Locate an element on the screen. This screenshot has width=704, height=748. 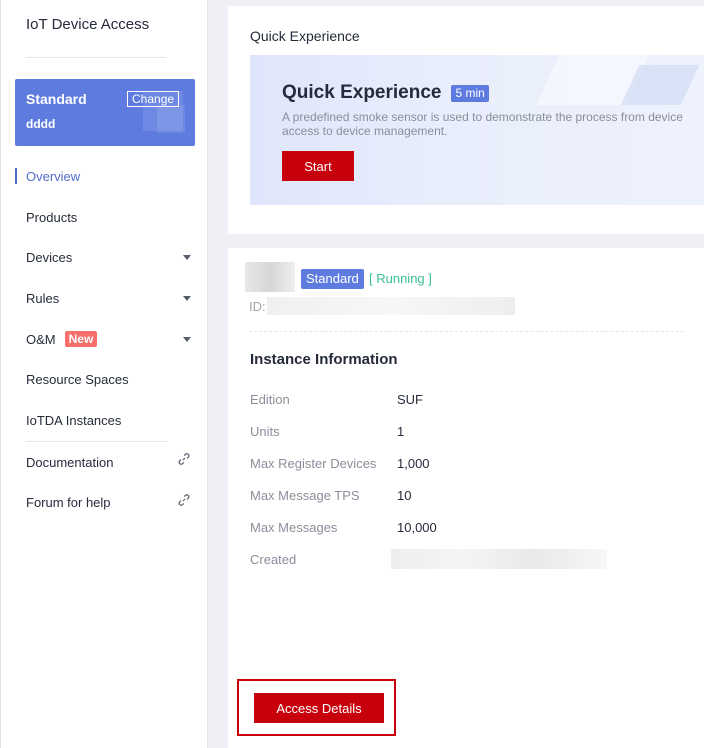
info-label: Units is located at coordinates (265, 431).